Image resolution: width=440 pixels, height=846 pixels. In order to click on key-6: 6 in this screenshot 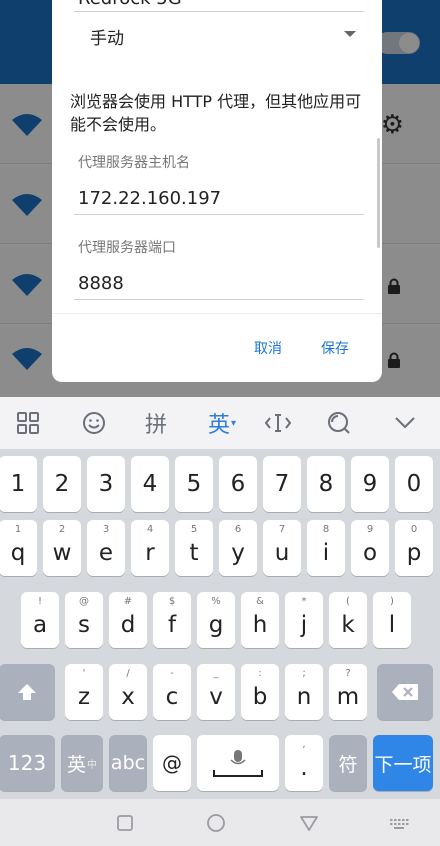, I will do `click(238, 484)`.